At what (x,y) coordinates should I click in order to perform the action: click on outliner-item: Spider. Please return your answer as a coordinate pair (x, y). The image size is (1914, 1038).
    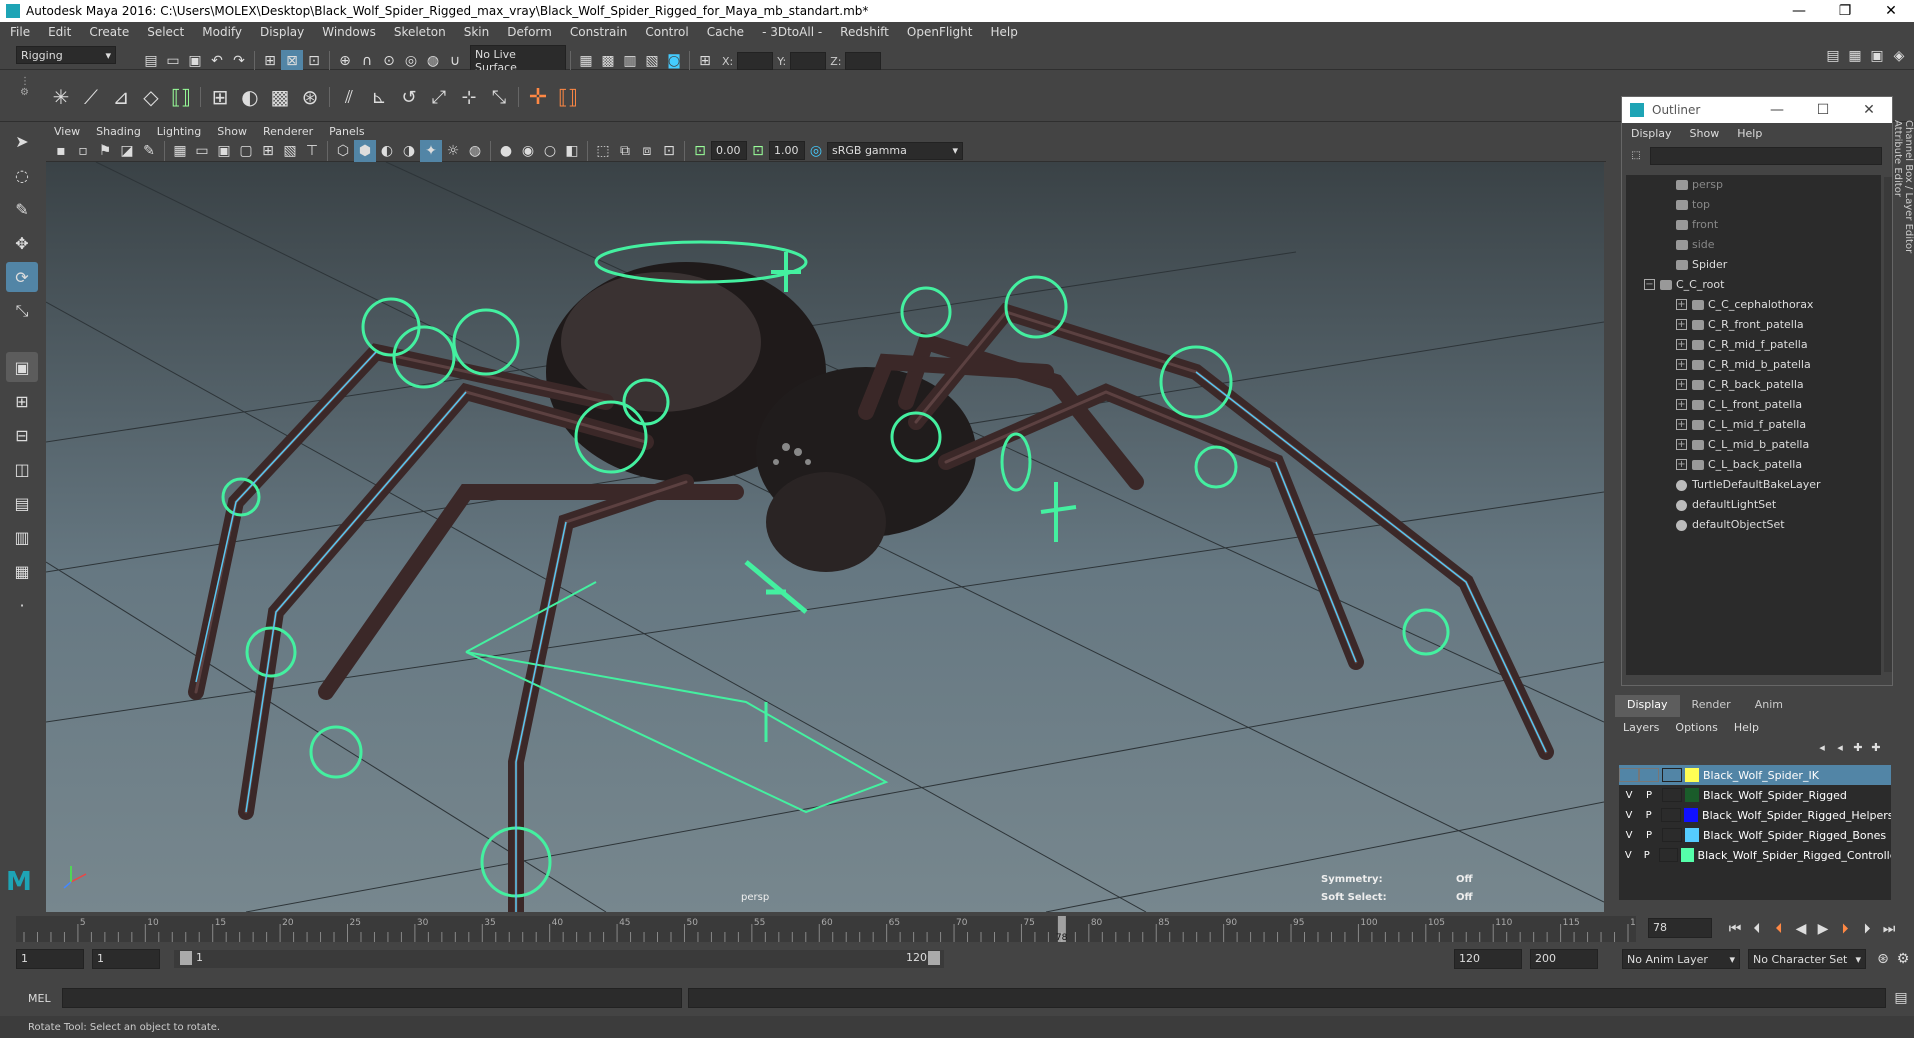
    Looking at the image, I should click on (1753, 265).